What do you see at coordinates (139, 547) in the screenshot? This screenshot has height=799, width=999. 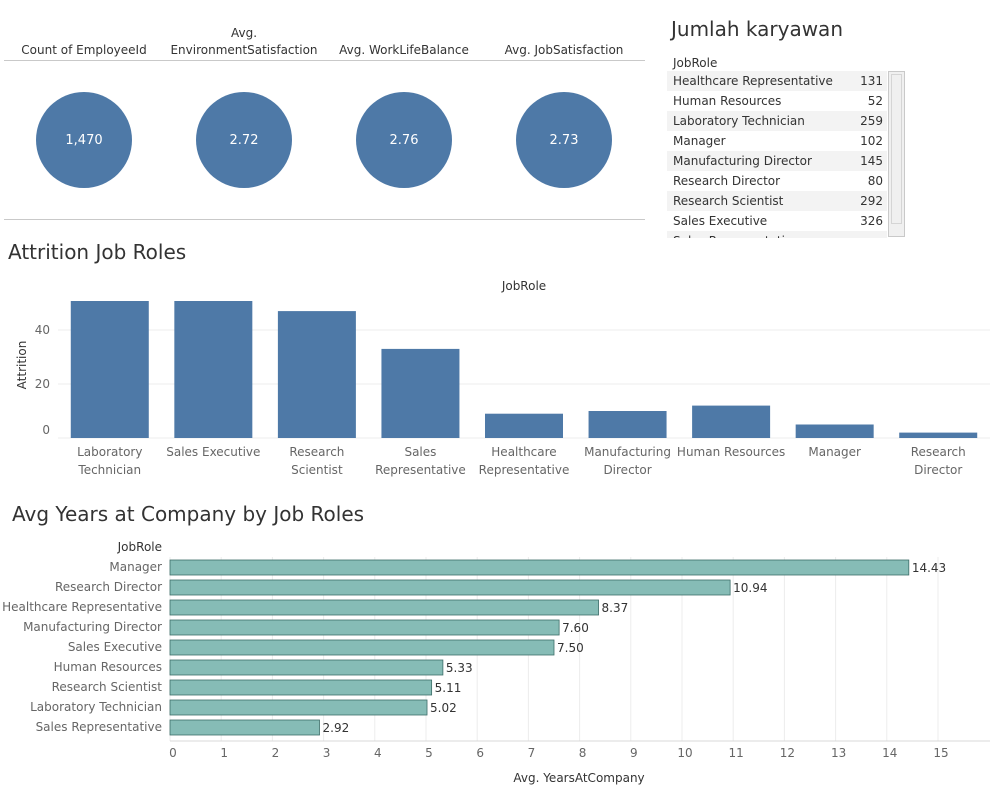 I see `years-row-header: JobRole` at bounding box center [139, 547].